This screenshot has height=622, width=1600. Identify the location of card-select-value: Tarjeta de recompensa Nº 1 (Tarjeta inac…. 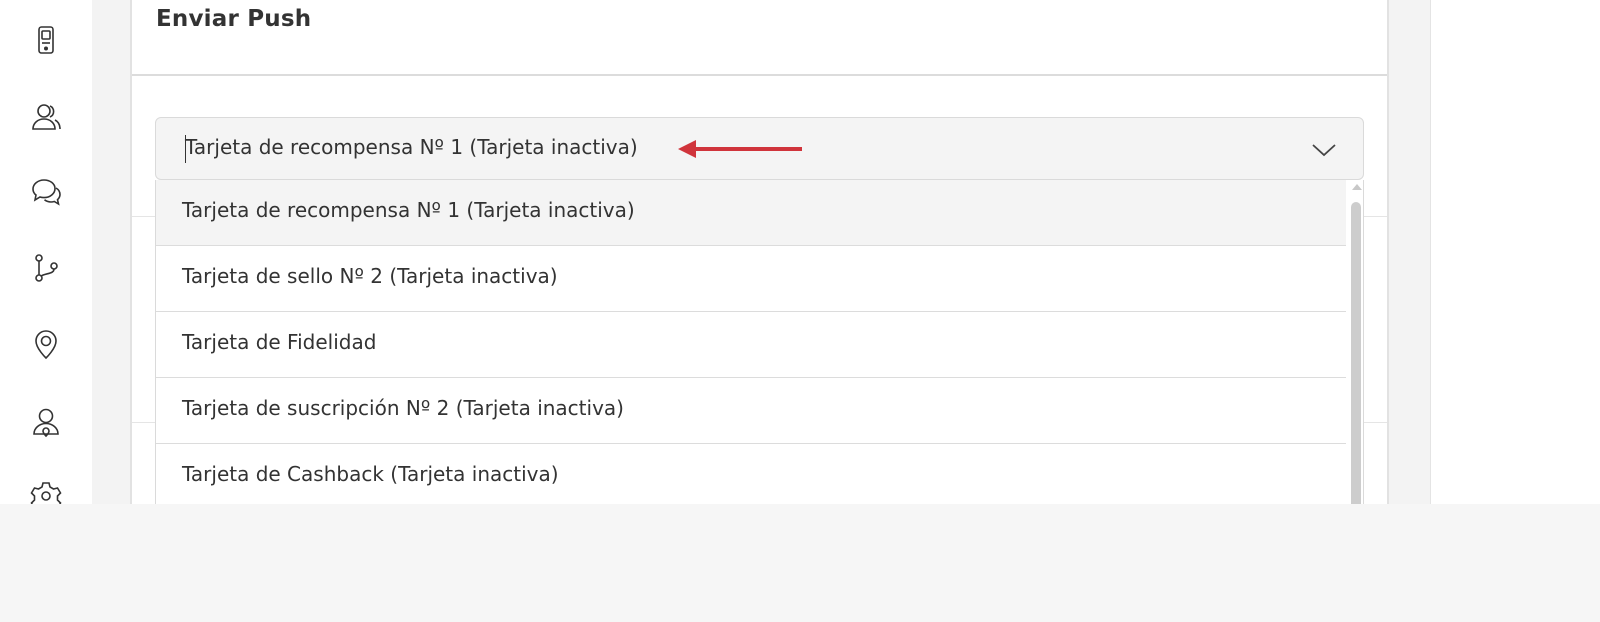
(411, 147).